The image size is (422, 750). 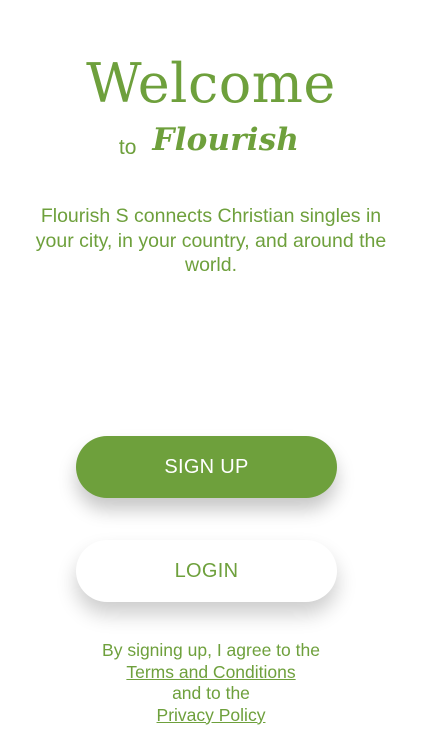 I want to click on welcome-header: Welcome to Flourish, so click(x=211, y=107).